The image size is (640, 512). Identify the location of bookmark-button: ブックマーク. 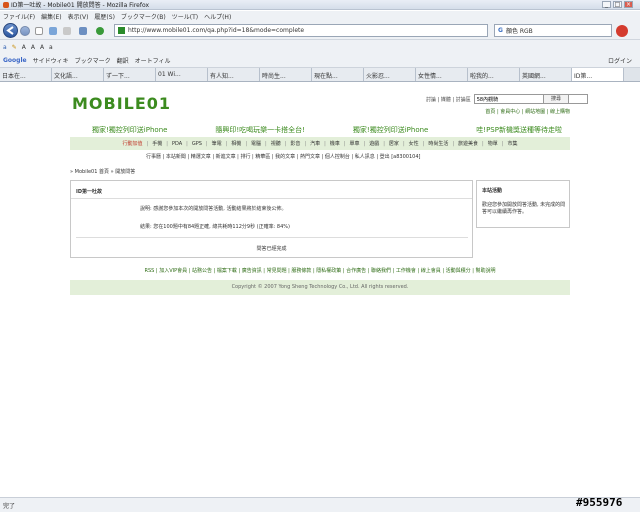
(93, 60).